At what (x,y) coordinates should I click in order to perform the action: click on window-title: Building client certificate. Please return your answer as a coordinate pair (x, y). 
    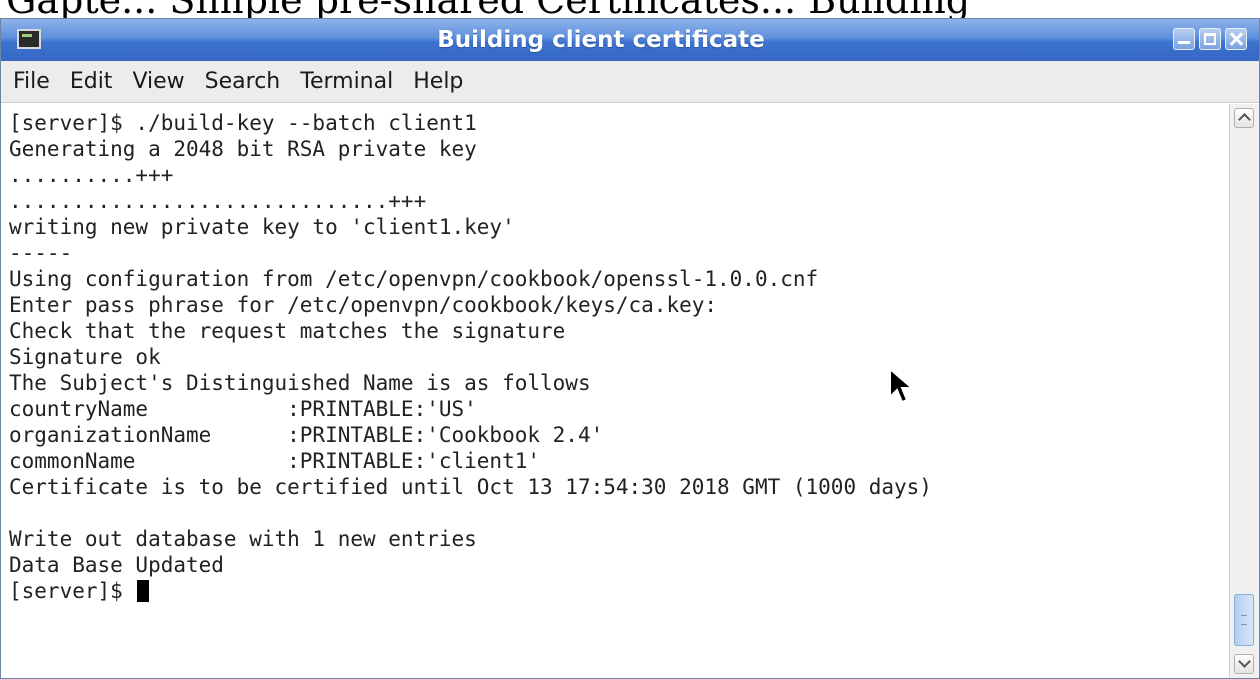
    Looking at the image, I should click on (601, 40).